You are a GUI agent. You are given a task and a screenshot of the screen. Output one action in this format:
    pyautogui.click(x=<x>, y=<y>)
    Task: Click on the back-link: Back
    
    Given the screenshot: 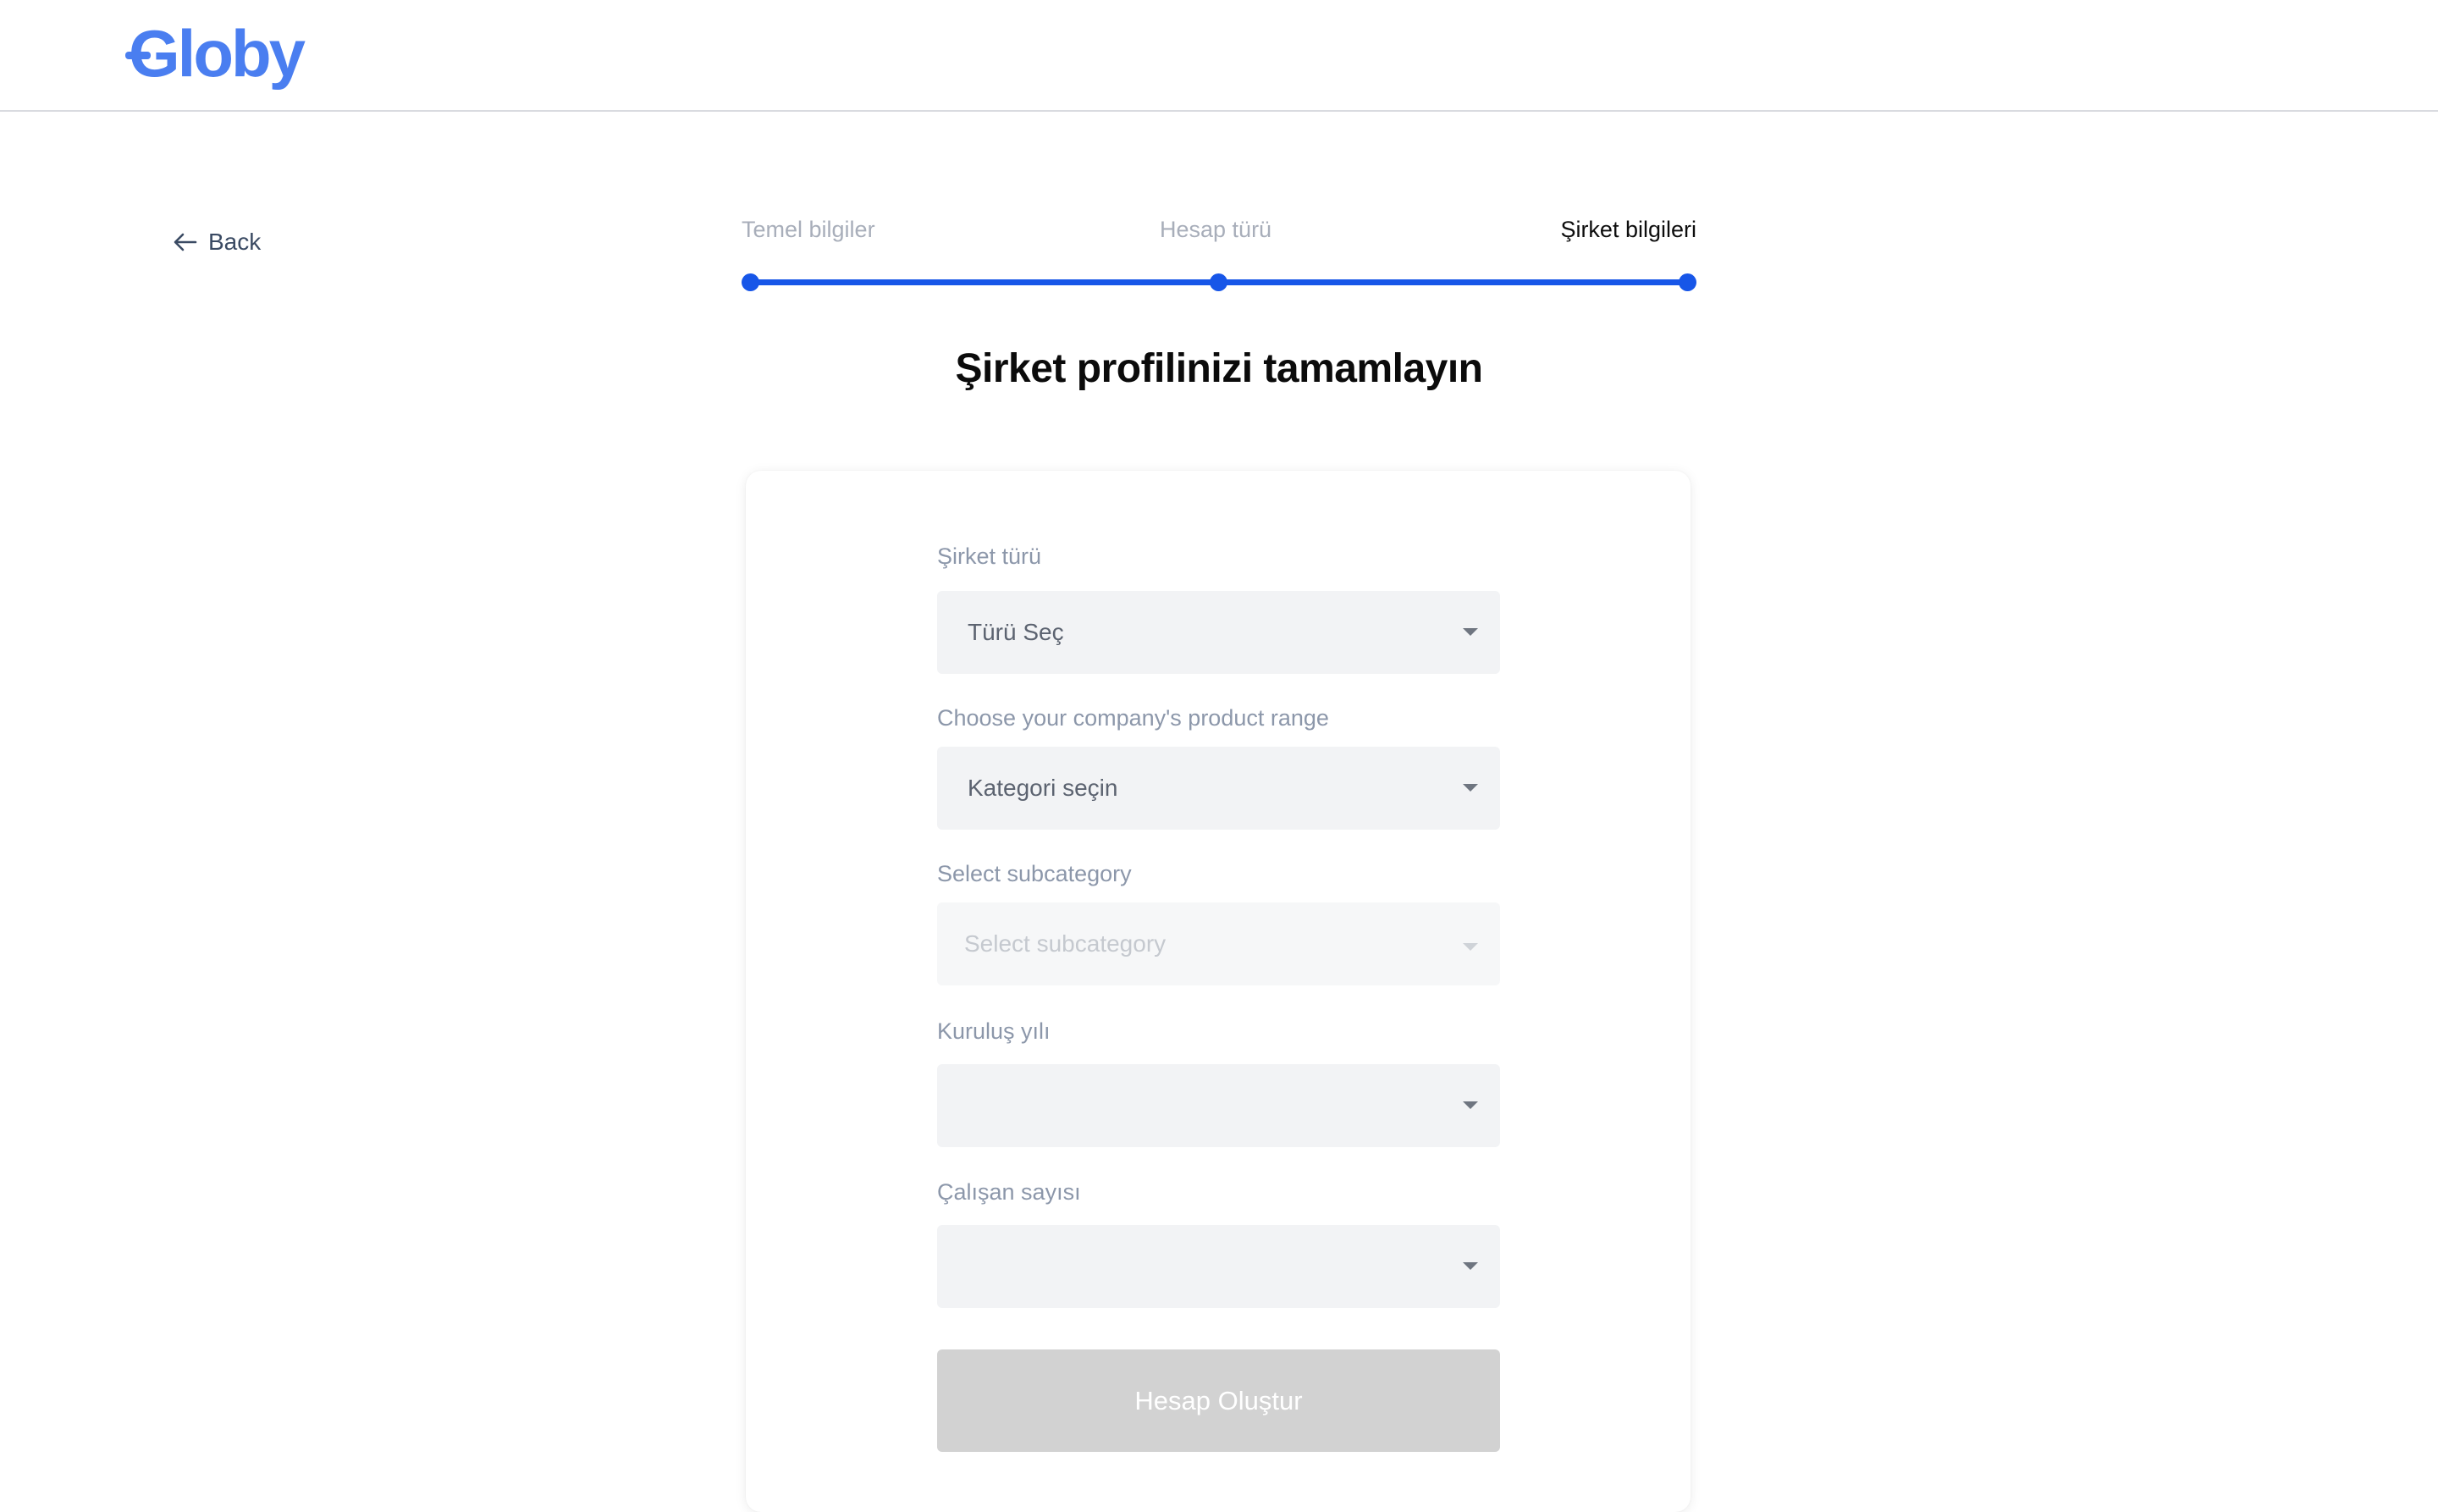 What is the action you would take?
    pyautogui.click(x=217, y=242)
    